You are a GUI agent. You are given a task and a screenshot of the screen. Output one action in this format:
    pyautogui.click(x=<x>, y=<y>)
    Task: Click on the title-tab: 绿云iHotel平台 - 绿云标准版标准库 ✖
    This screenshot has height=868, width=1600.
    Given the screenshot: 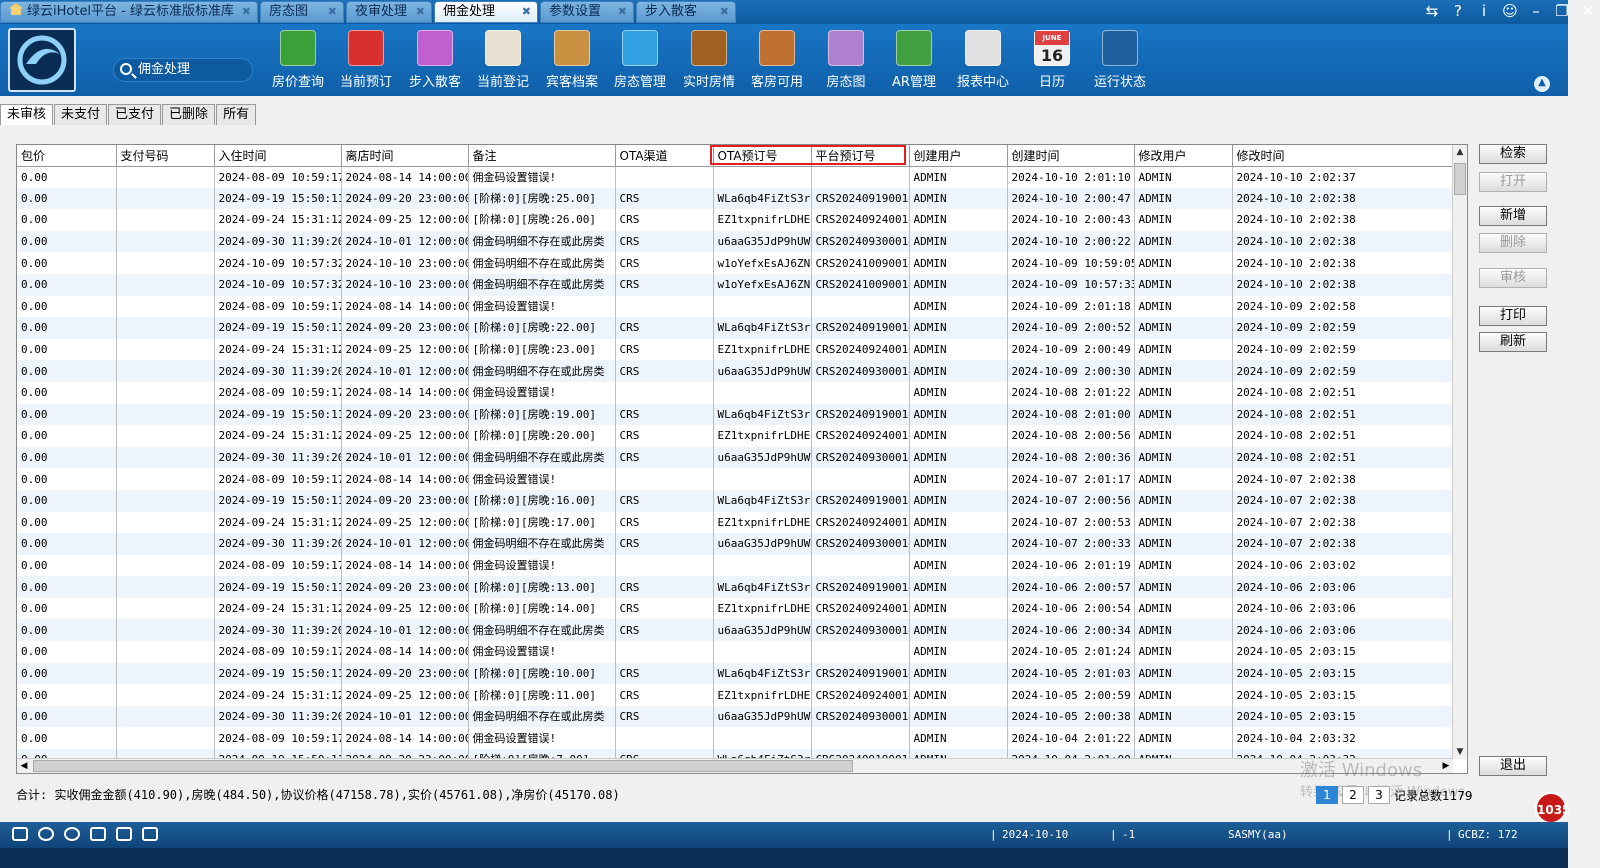 What is the action you would take?
    pyautogui.click(x=129, y=12)
    